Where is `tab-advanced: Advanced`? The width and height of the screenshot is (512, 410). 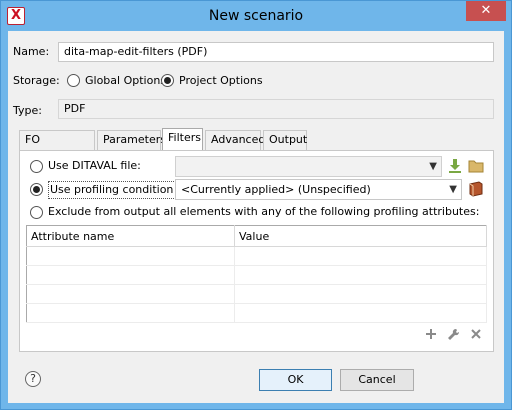
tab-advanced: Advanced is located at coordinates (235, 140).